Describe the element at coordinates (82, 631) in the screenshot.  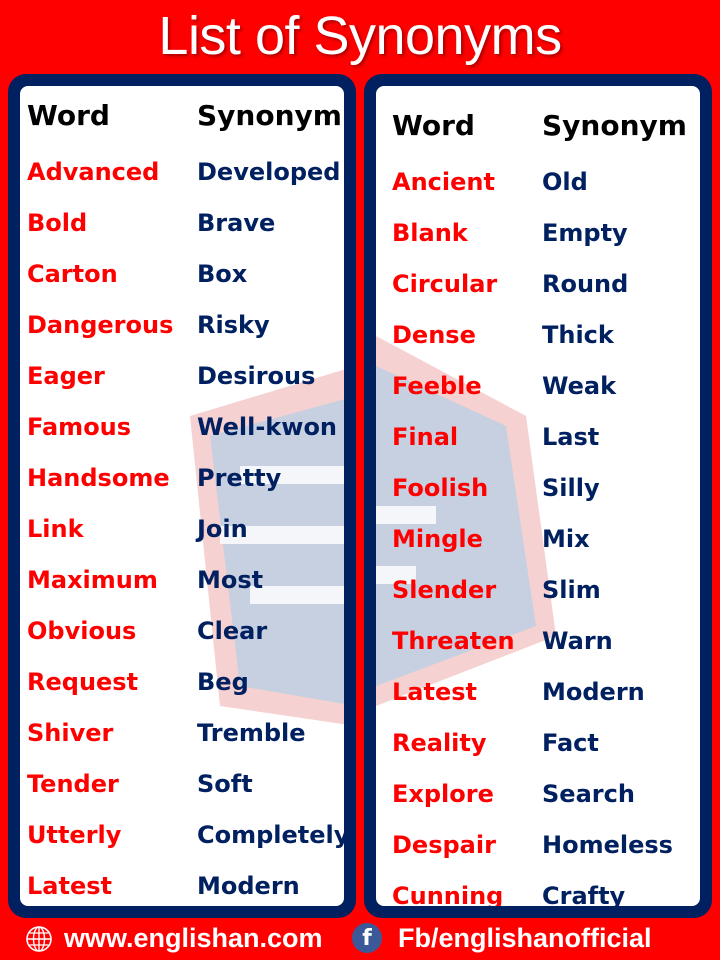
I see `word-cell: Obvious` at that location.